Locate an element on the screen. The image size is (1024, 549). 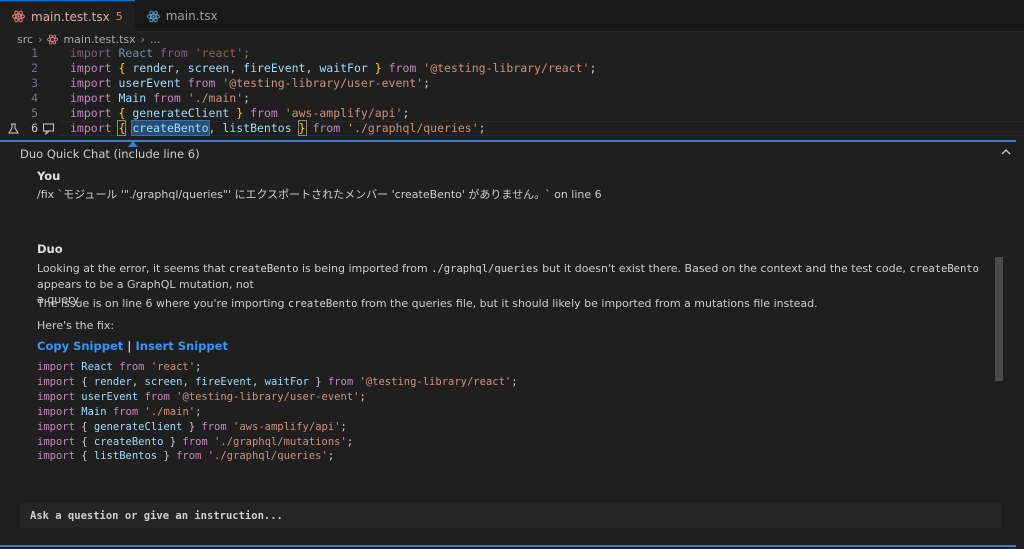
user-author: You is located at coordinates (49, 176).